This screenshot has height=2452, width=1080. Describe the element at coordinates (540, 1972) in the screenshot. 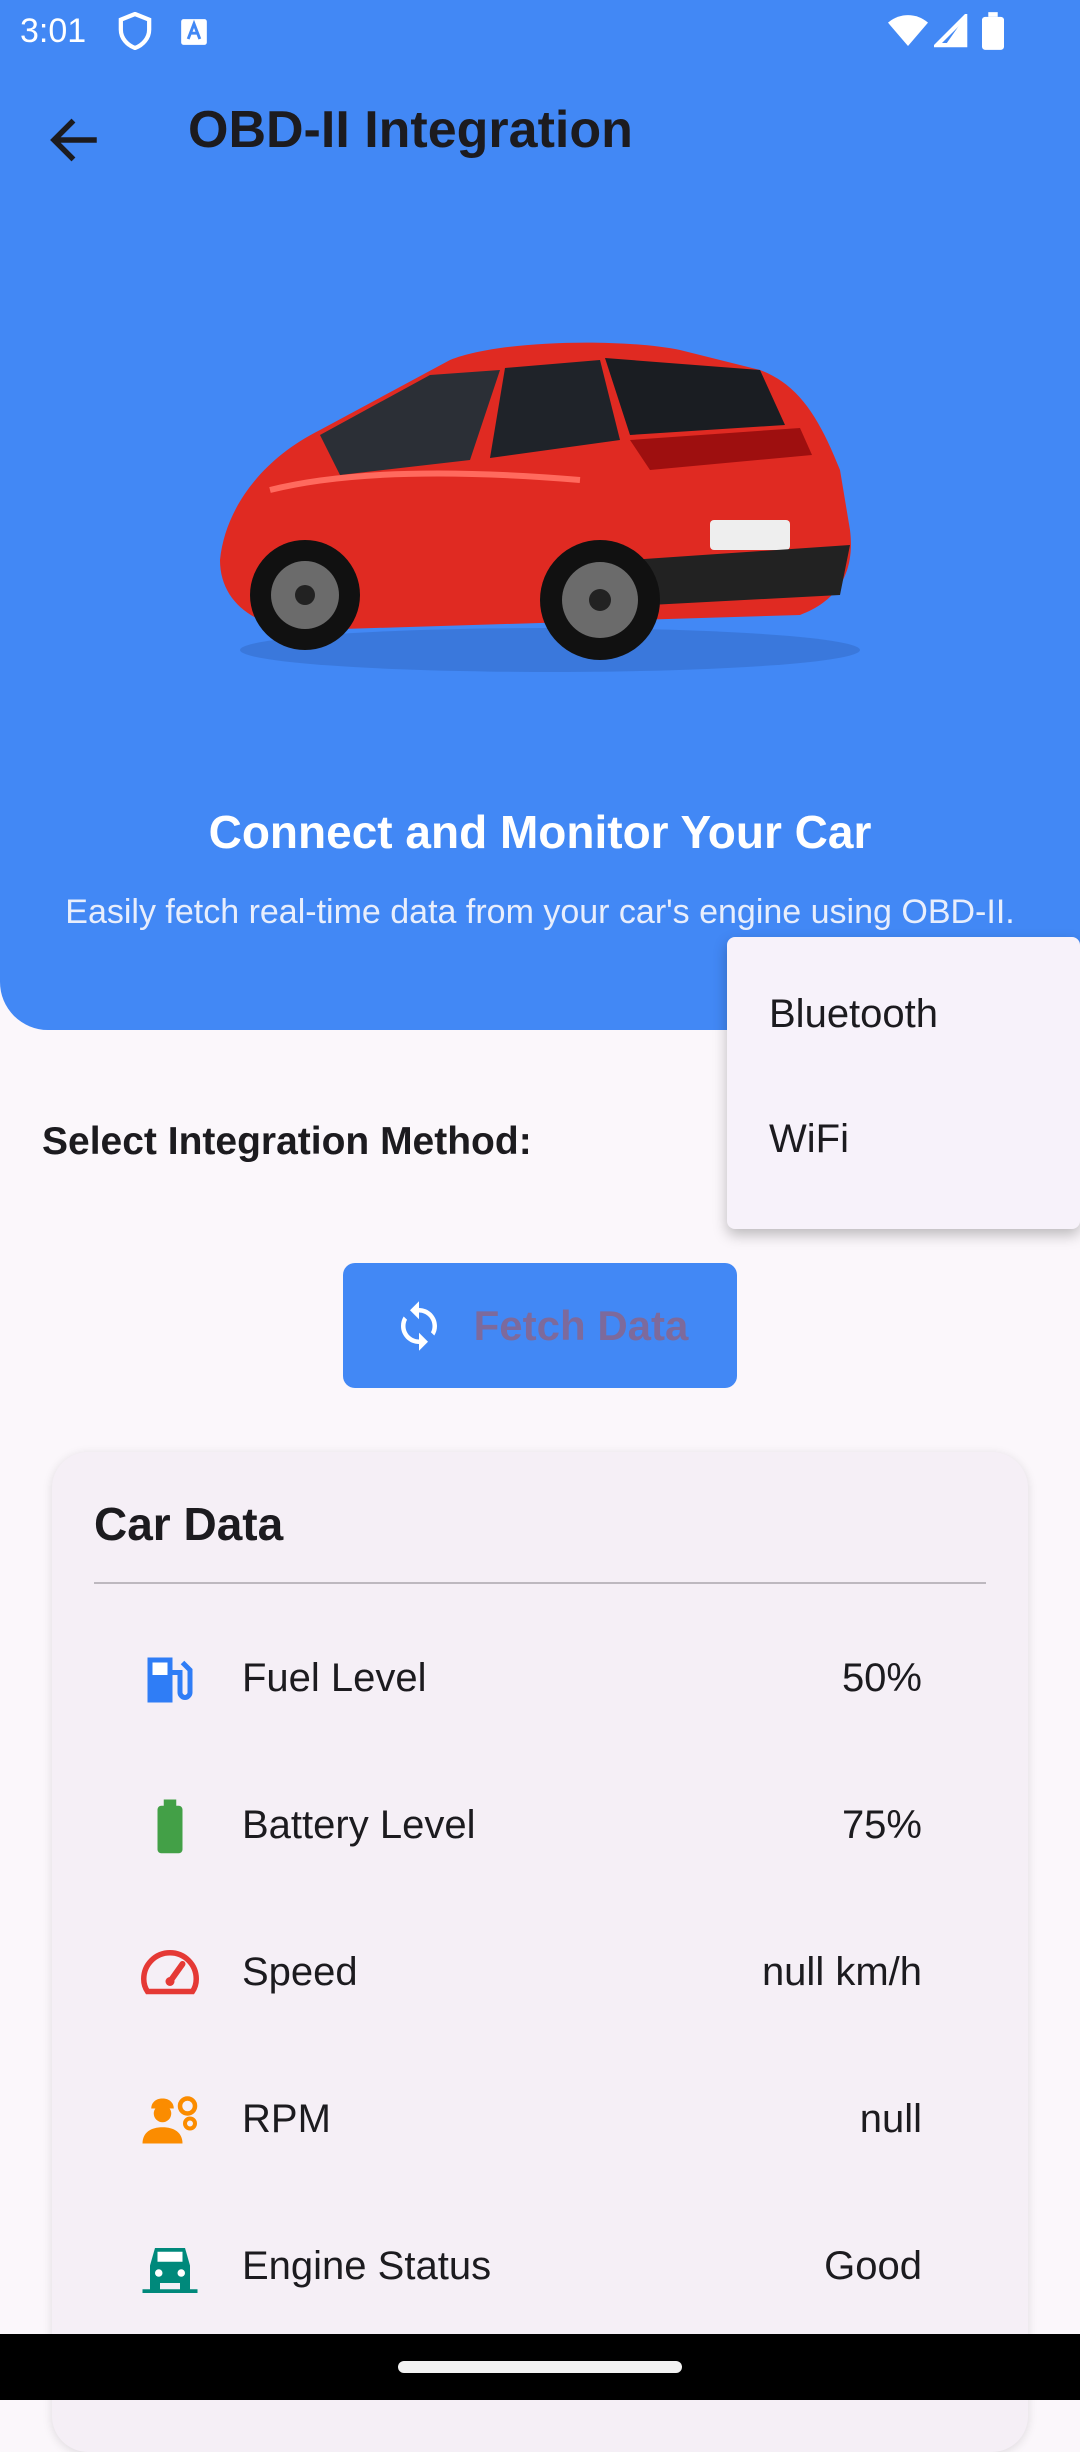

I see `list-item: Speed null km/h` at that location.